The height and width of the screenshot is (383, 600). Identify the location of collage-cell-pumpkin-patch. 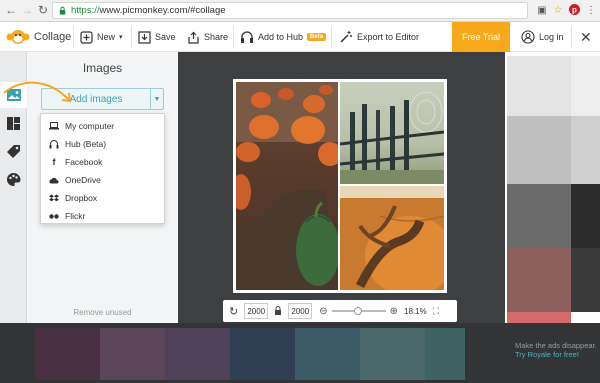
(287, 186).